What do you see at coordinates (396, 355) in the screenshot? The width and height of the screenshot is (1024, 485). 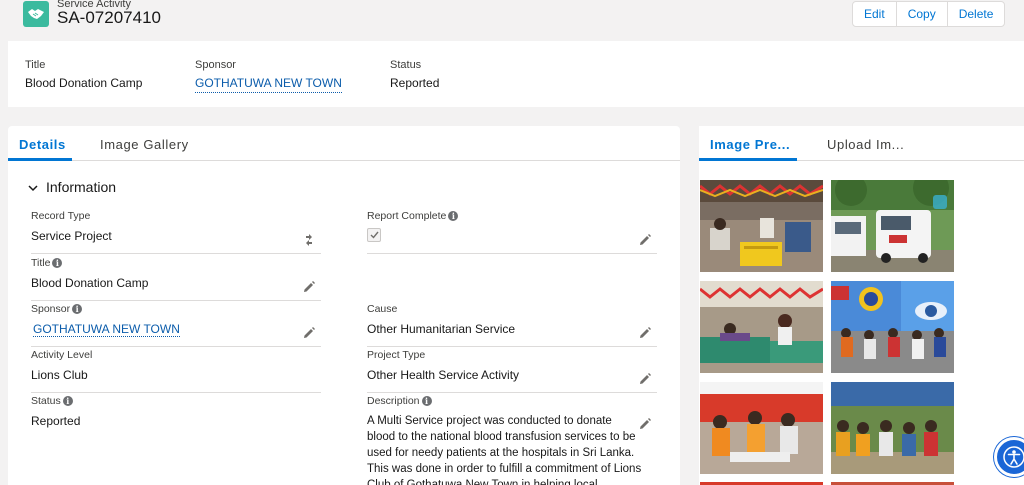 I see `field-label: Project Type` at bounding box center [396, 355].